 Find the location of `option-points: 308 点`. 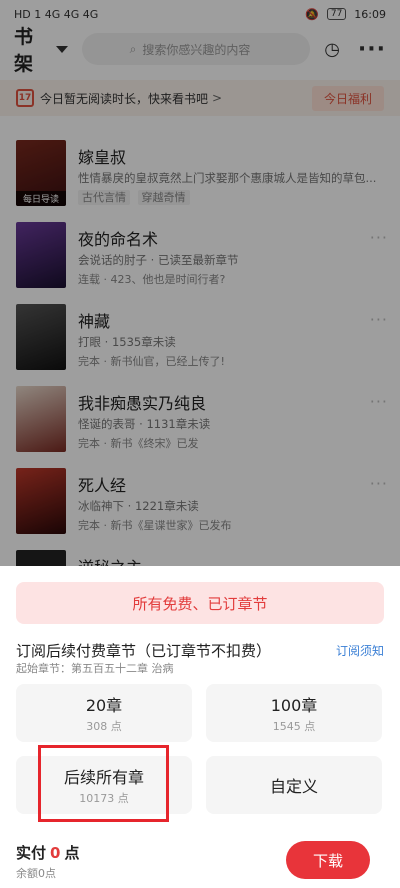

option-points: 308 点 is located at coordinates (104, 726).